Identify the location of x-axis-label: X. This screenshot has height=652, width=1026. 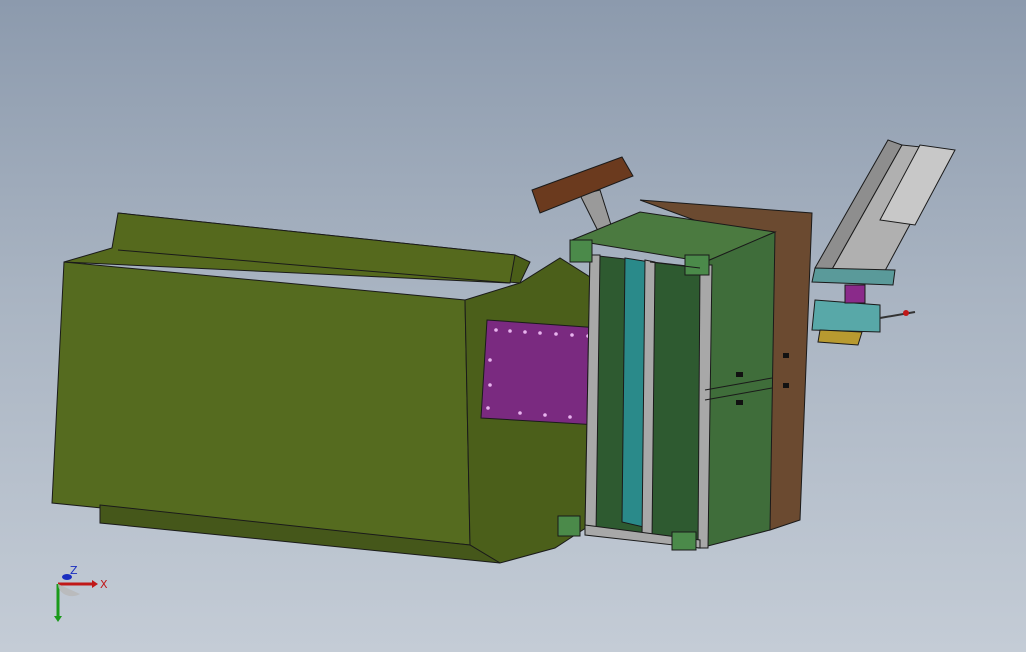
(104, 584).